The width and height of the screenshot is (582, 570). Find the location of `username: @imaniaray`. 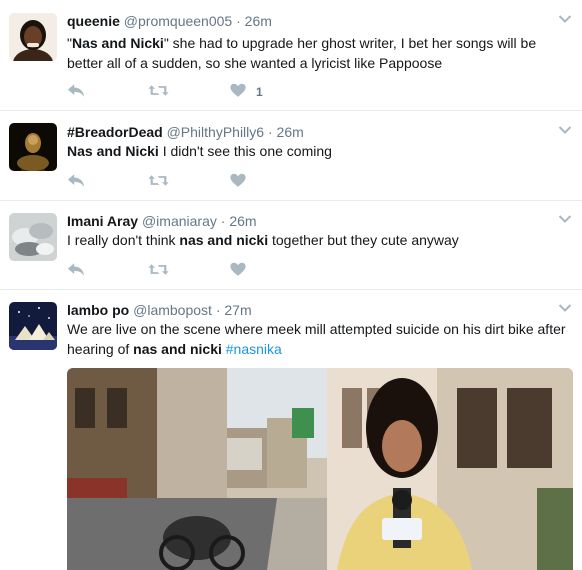

username: @imaniaray is located at coordinates (179, 221).